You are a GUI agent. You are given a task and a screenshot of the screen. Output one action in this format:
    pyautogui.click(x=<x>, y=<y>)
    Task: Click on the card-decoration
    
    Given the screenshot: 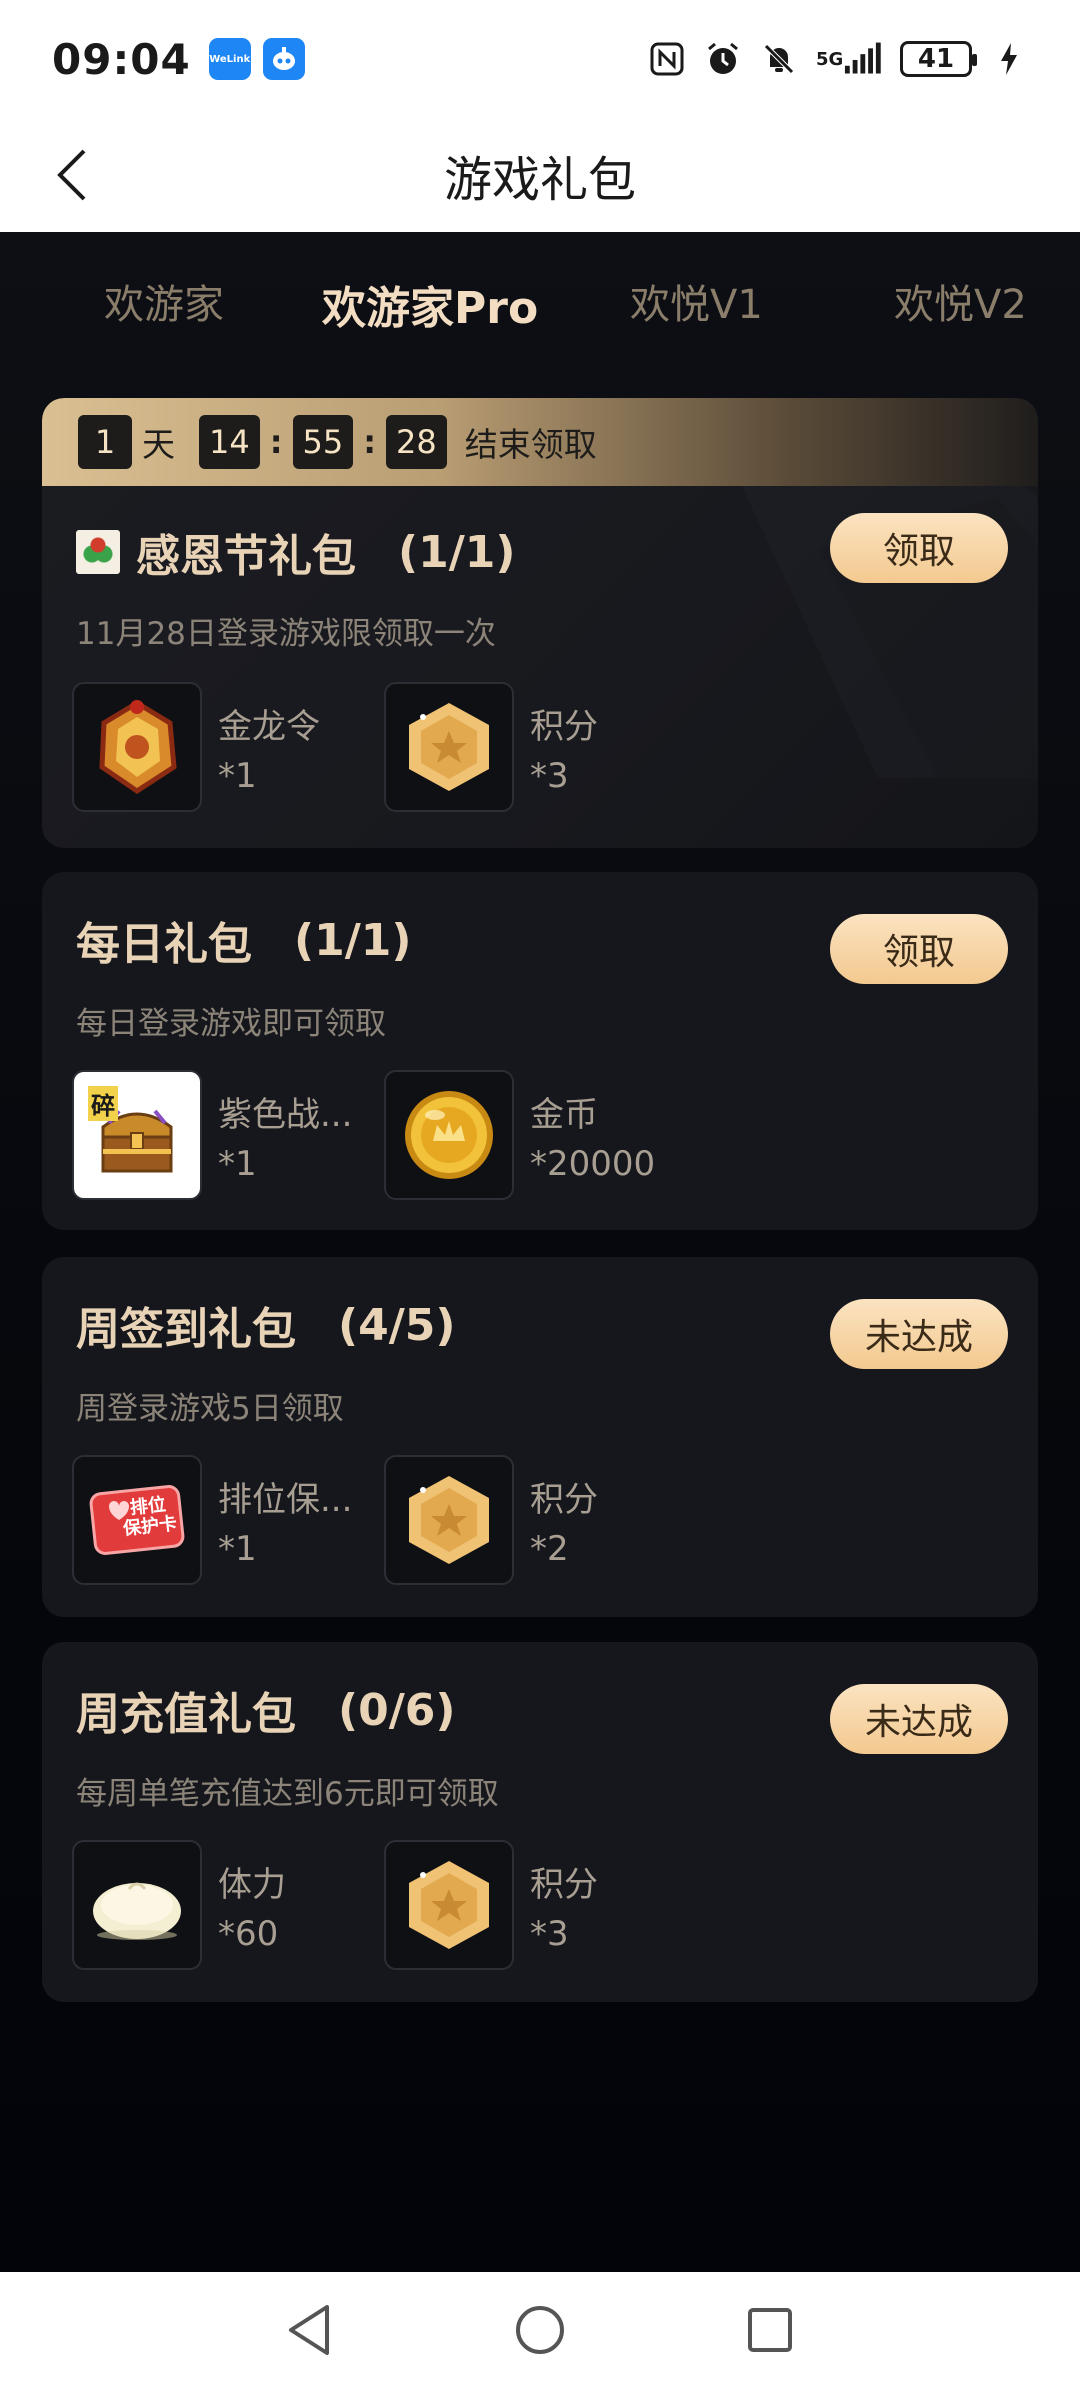 What is the action you would take?
    pyautogui.click(x=888, y=608)
    